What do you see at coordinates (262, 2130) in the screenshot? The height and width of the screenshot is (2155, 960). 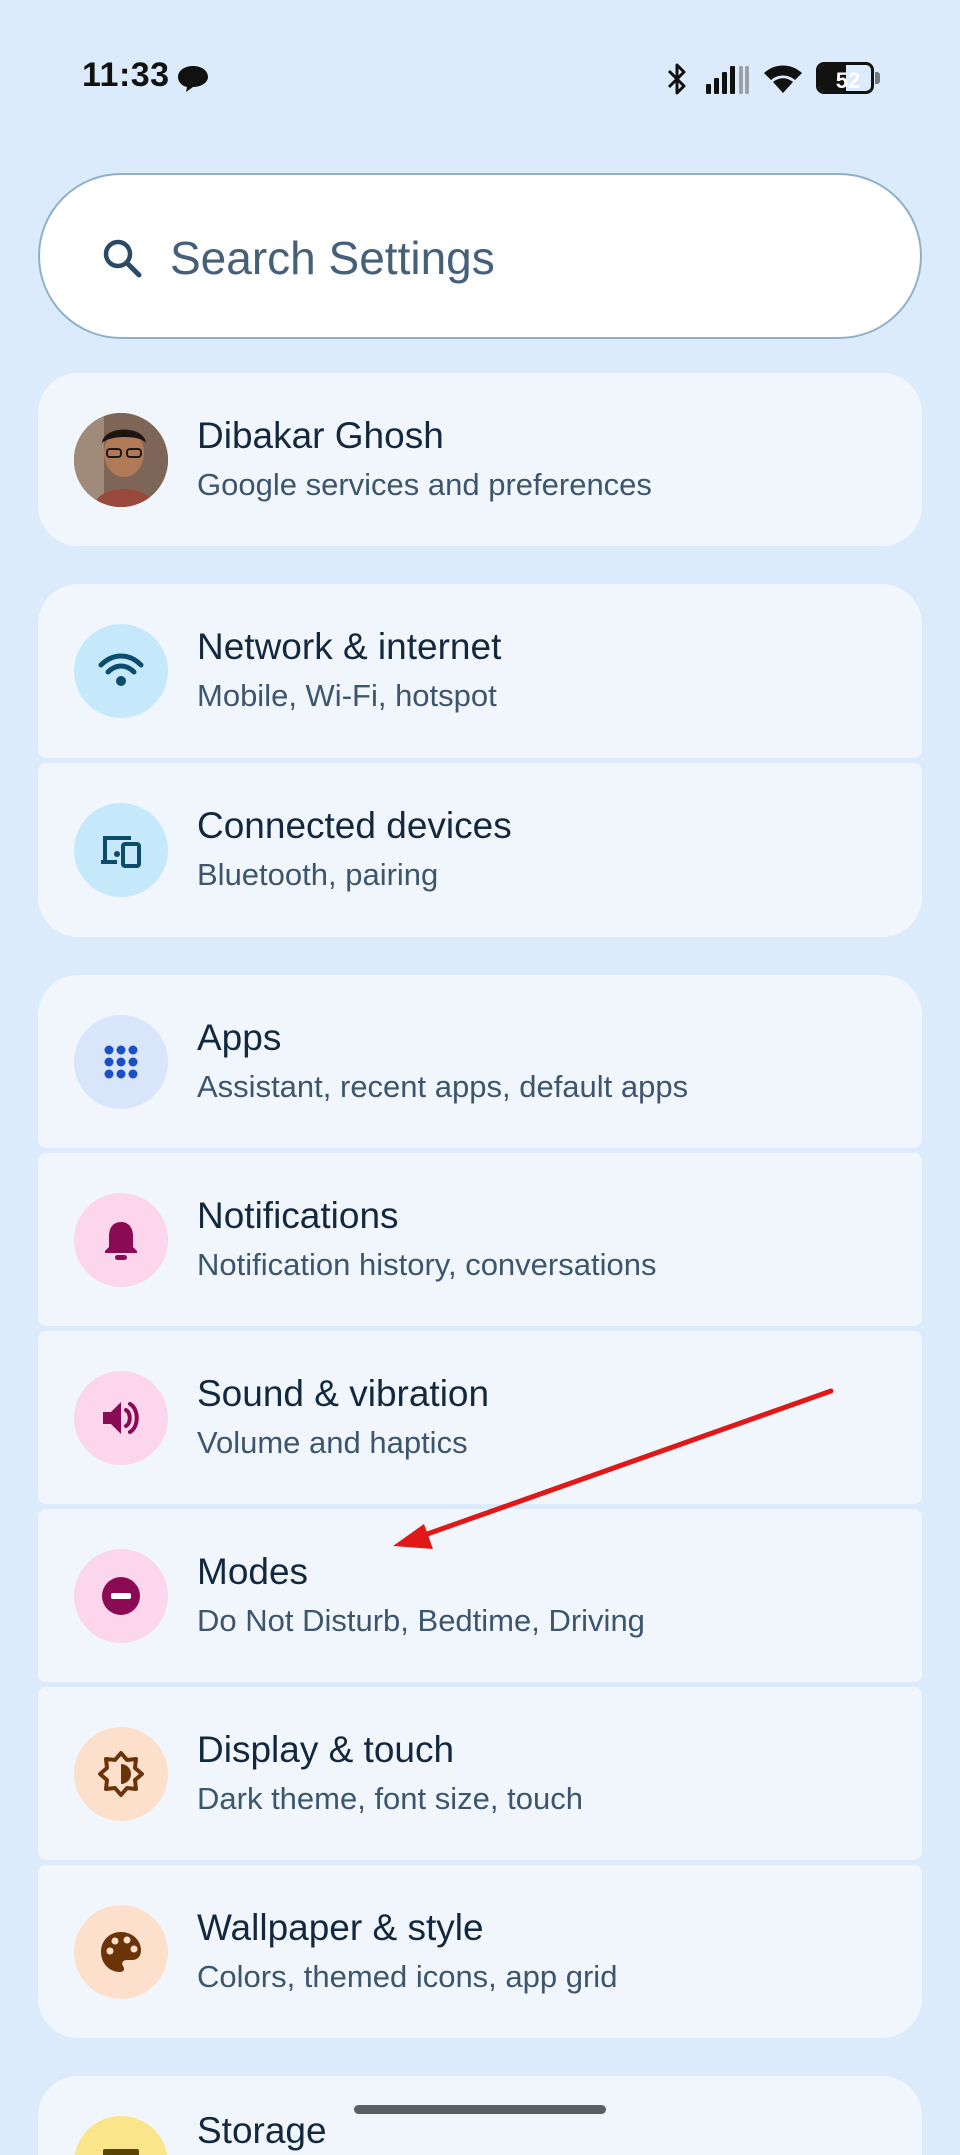 I see `settings-item-title: Storage` at bounding box center [262, 2130].